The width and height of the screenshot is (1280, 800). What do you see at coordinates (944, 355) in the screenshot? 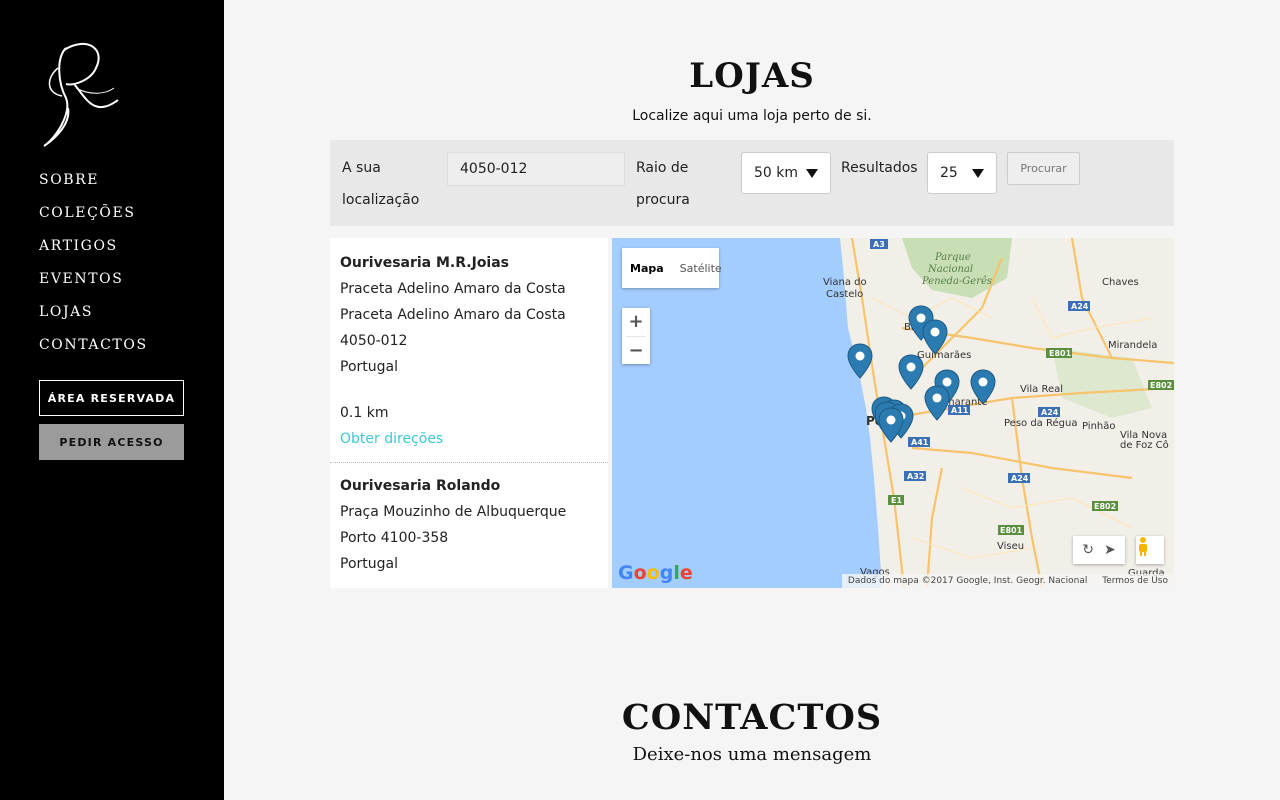
I see `map-label-guimaraes: Guimarães` at bounding box center [944, 355].